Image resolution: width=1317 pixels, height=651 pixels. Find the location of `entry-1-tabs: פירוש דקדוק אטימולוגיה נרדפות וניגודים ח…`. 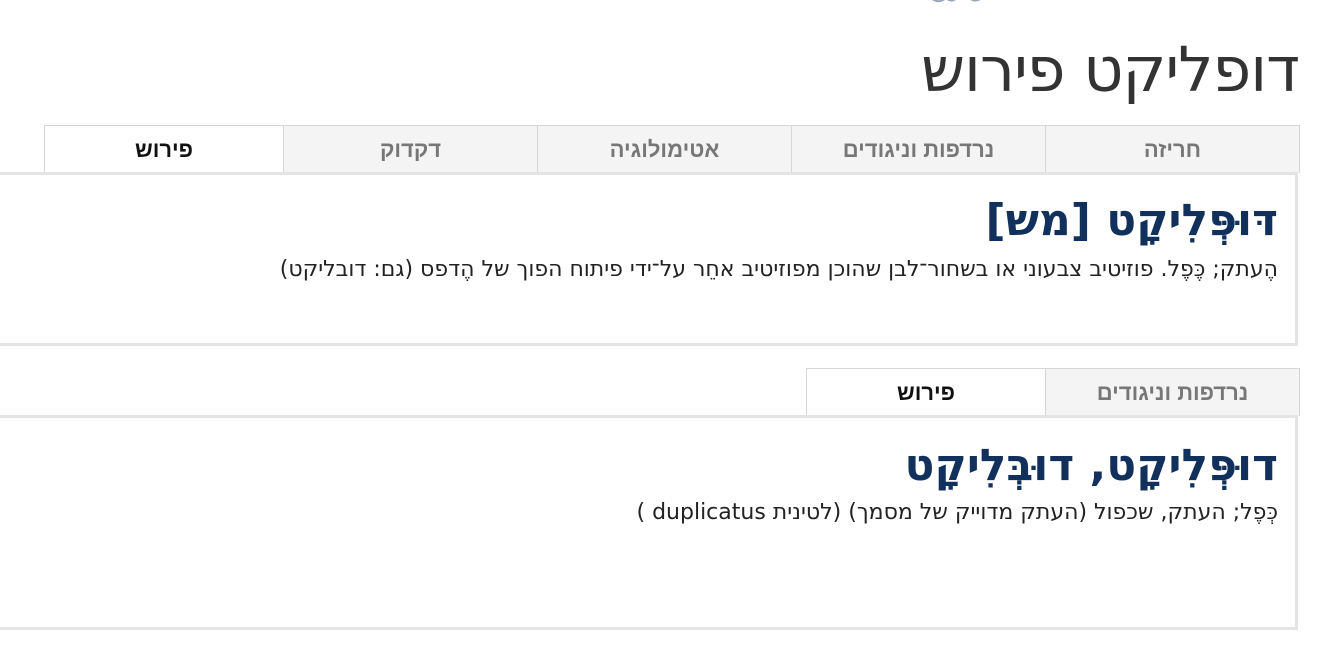

entry-1-tabs: פירוש דקדוק אטימולוגיה נרדפות וניגודים ח… is located at coordinates (672, 149).